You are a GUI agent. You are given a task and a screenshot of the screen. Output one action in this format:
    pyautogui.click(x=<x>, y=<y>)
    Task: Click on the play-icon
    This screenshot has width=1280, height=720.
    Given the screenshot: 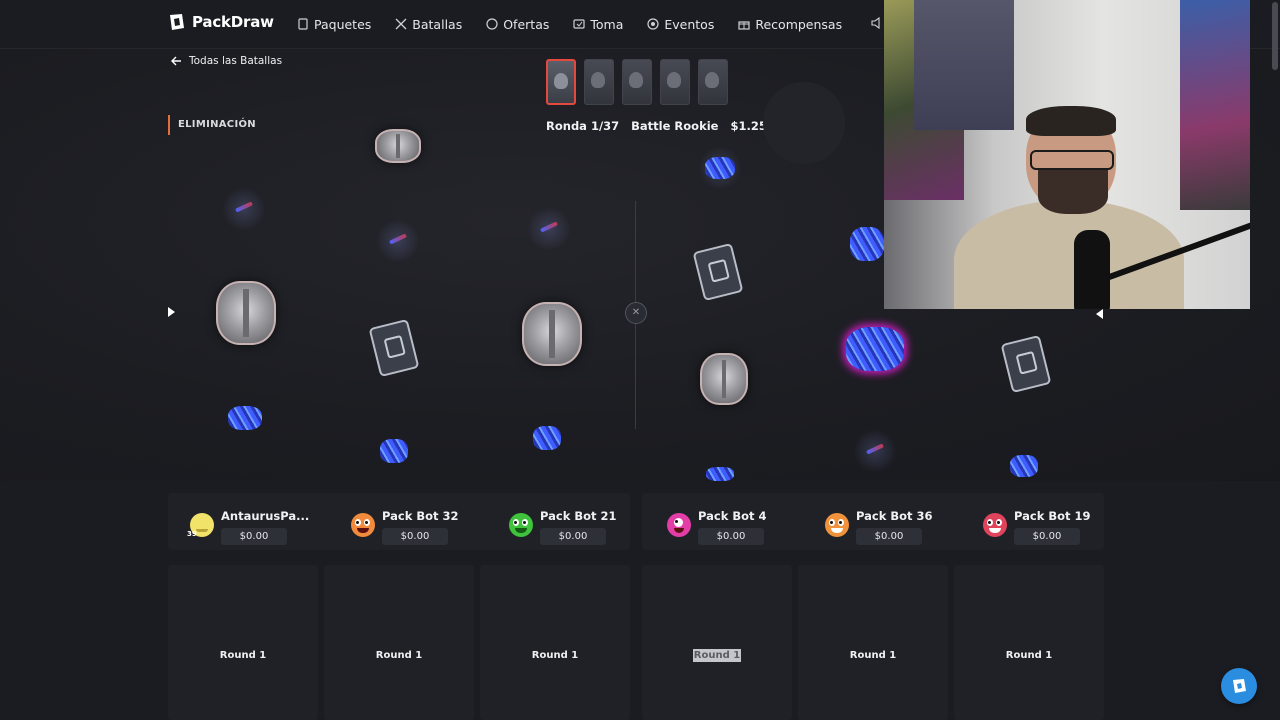 What is the action you would take?
    pyautogui.click(x=171, y=312)
    